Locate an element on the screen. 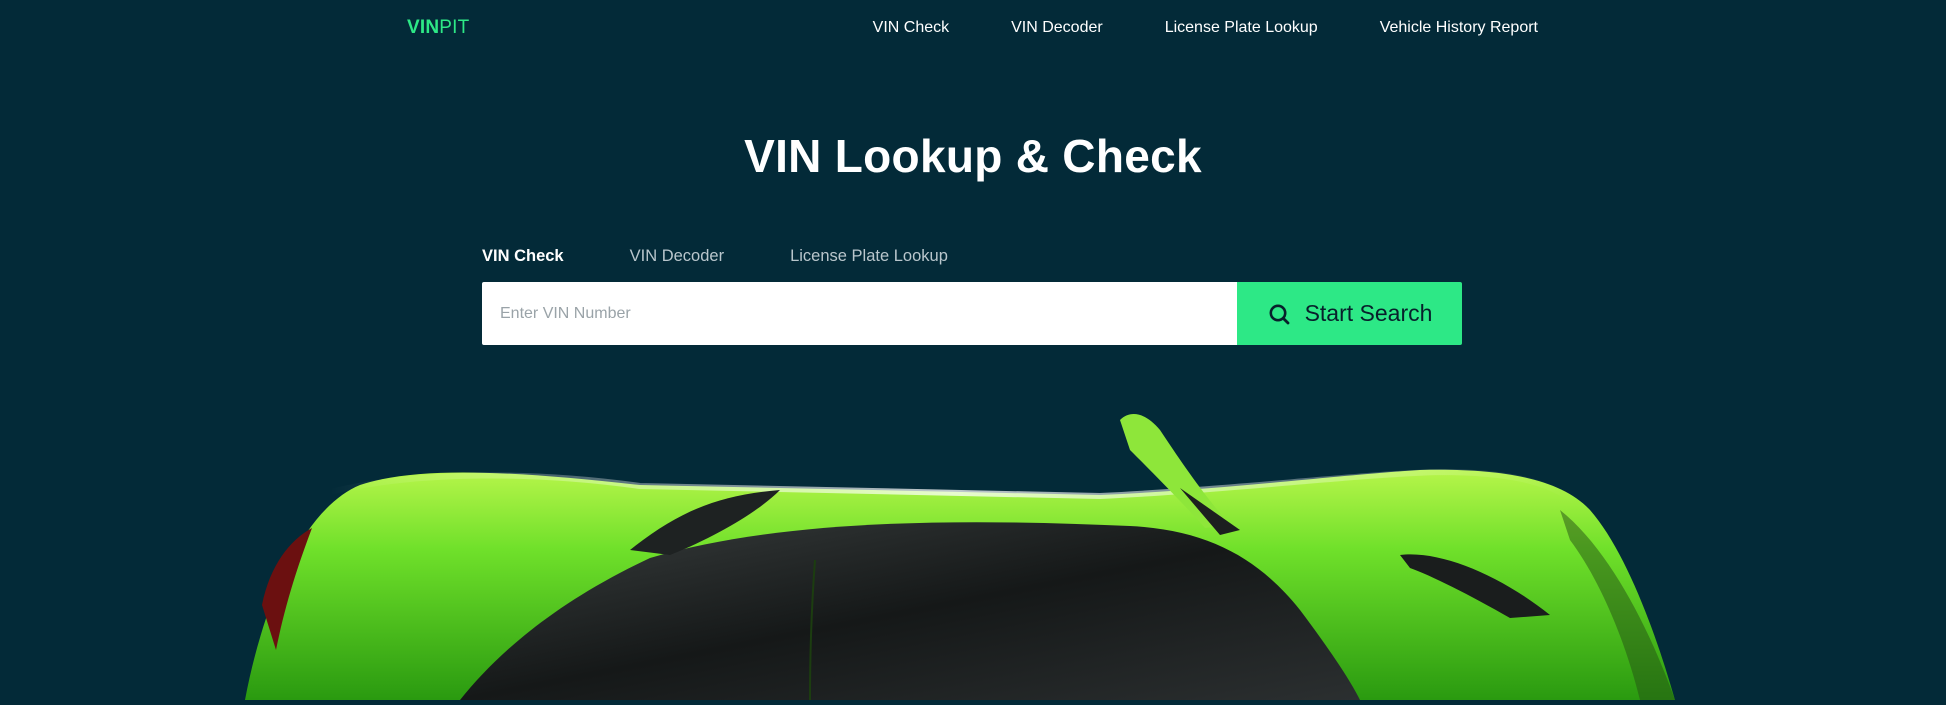  vin-input is located at coordinates (859, 313).